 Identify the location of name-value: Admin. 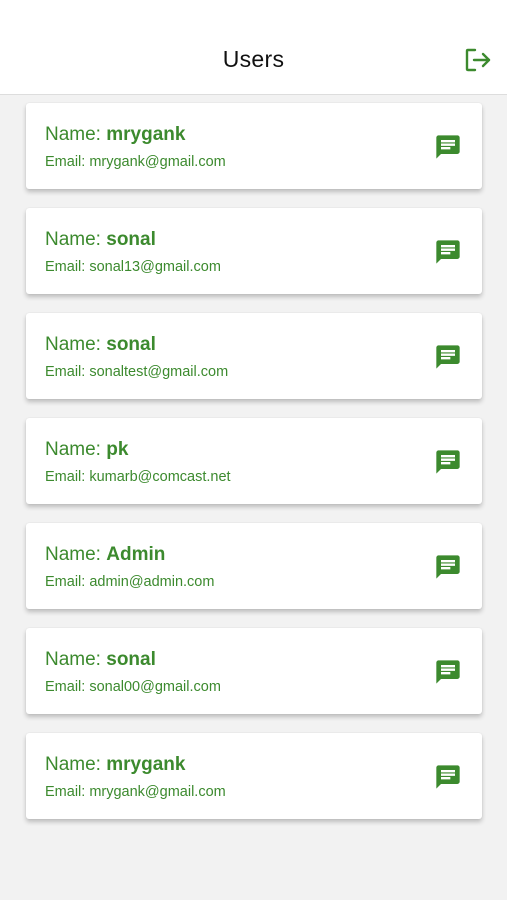
(136, 554).